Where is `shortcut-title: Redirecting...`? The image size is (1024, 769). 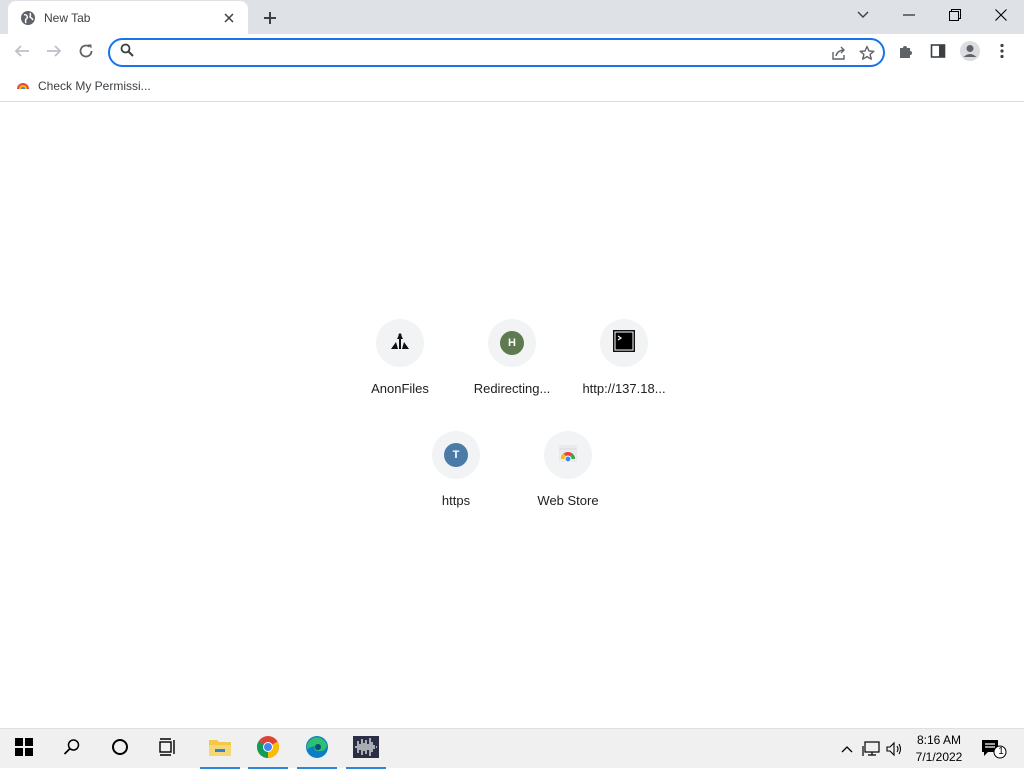
shortcut-title: Redirecting... is located at coordinates (512, 388).